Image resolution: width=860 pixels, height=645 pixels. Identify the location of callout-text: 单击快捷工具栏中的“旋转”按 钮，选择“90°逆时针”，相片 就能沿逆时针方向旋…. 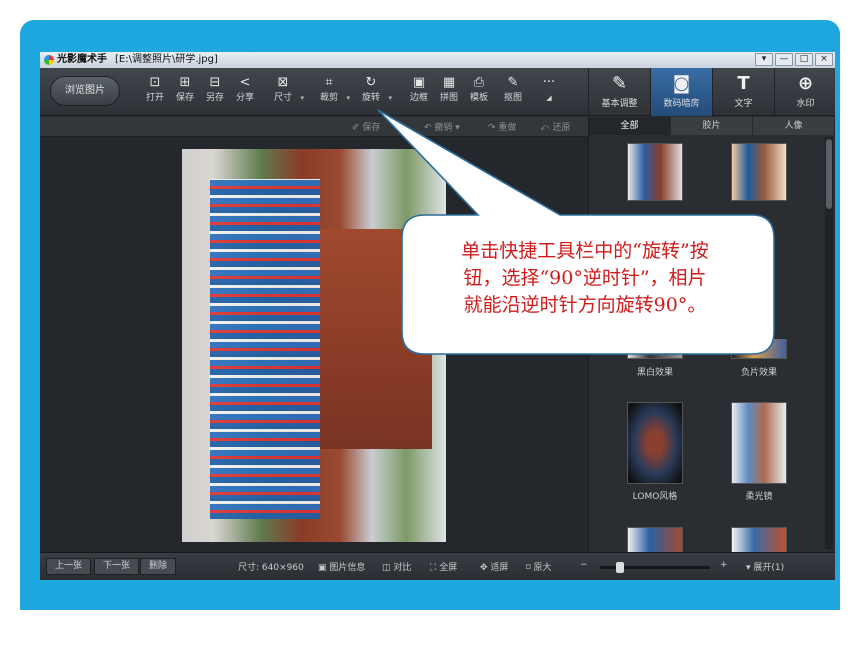
(585, 278).